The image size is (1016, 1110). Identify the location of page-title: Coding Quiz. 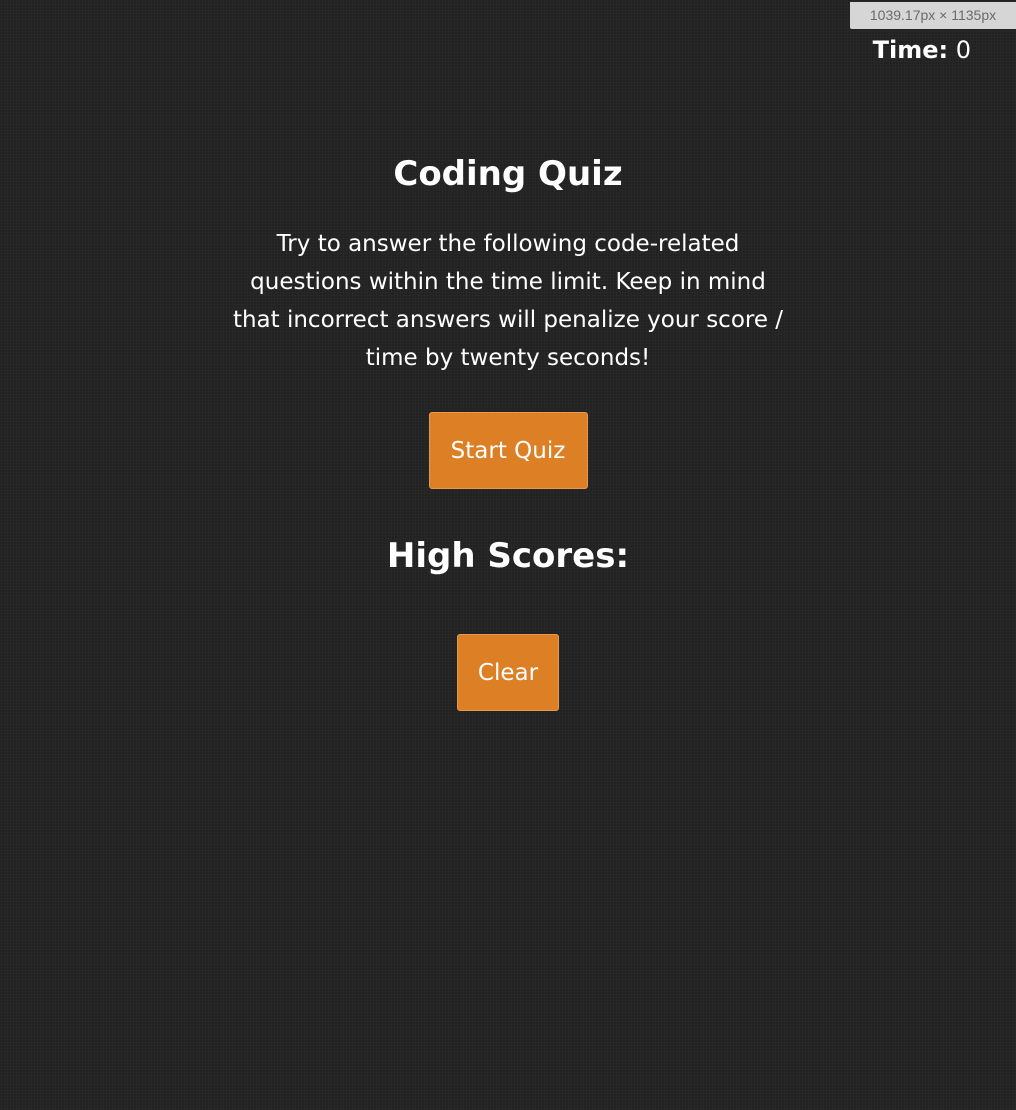
(508, 174).